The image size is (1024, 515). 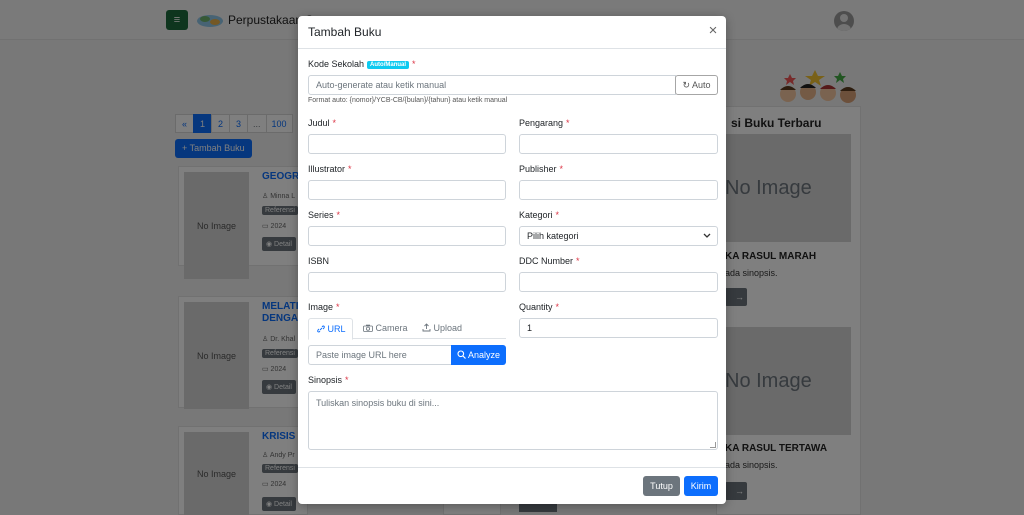 What do you see at coordinates (707, 235) in the screenshot?
I see `chevron-down-icon` at bounding box center [707, 235].